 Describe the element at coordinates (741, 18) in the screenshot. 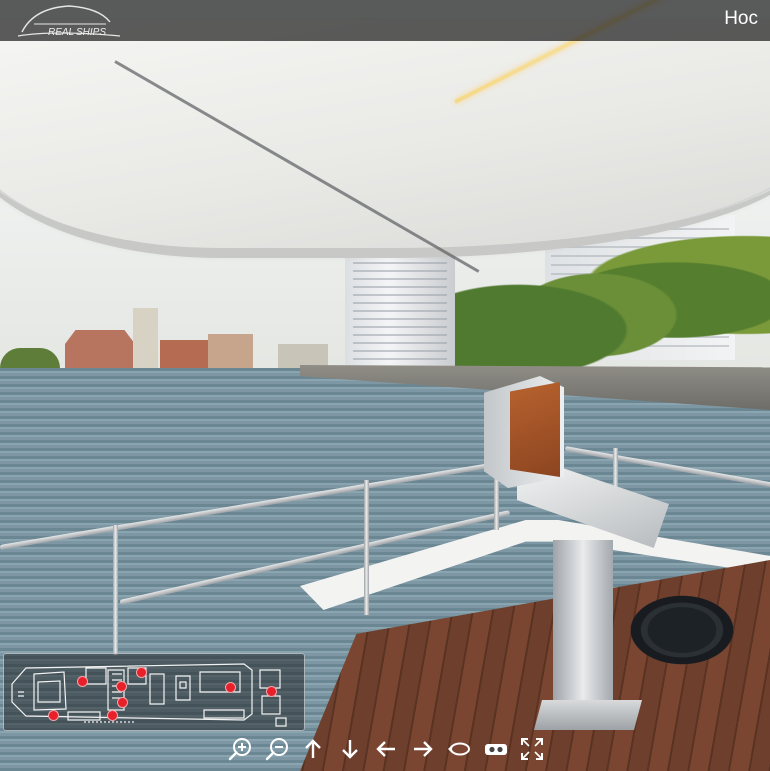

I see `room-title: Нос` at that location.